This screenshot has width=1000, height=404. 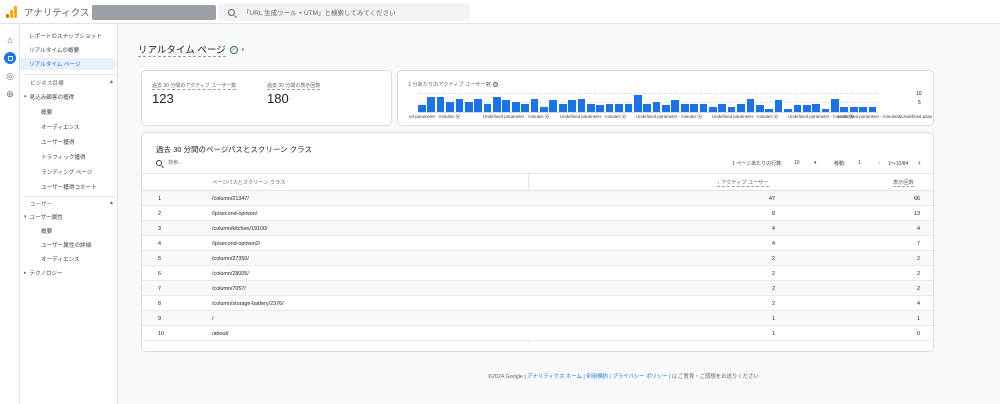 What do you see at coordinates (537, 213) in the screenshot?
I see `table-row: 2/lp/second-opinion/8 13` at bounding box center [537, 213].